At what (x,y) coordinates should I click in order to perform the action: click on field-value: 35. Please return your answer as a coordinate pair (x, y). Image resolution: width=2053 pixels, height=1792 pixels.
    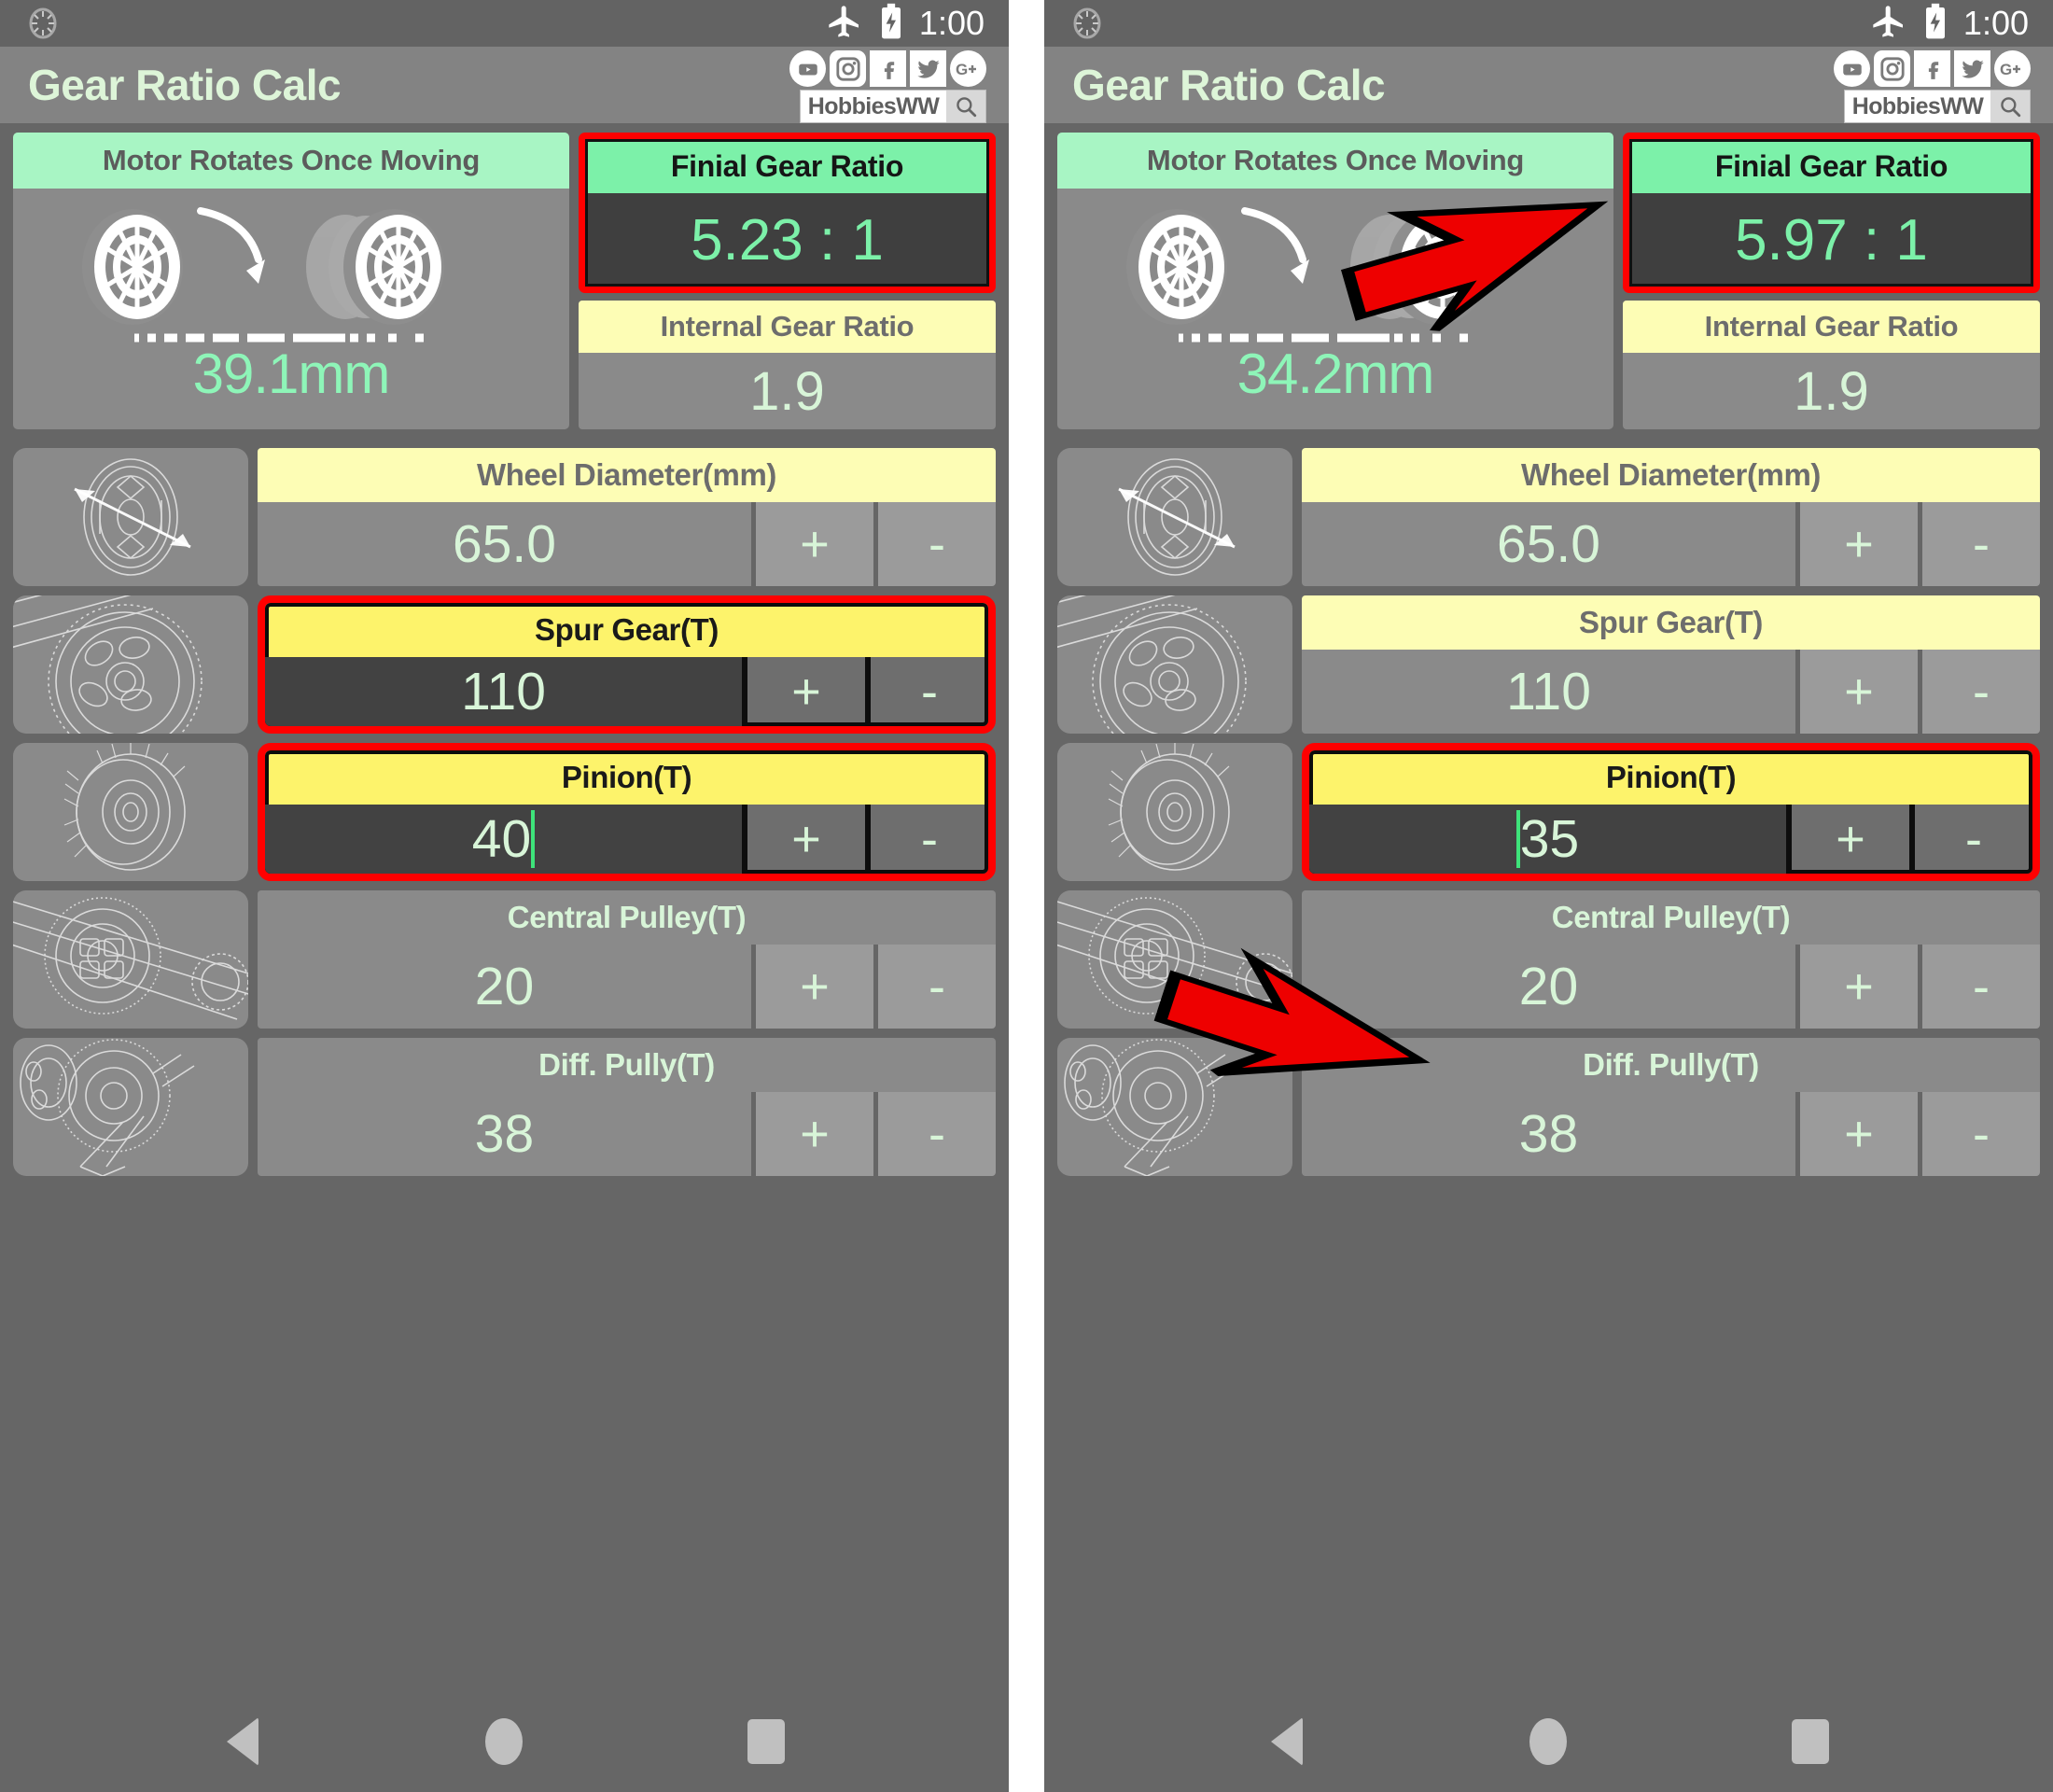
    Looking at the image, I should click on (1547, 839).